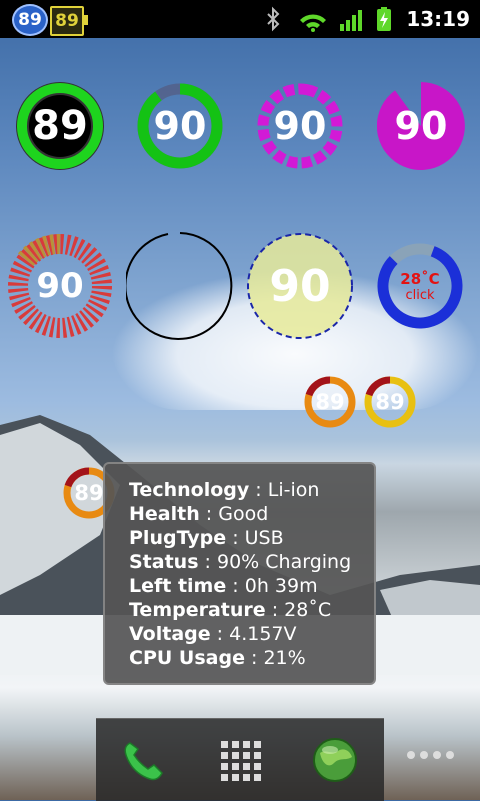  What do you see at coordinates (217, 658) in the screenshot?
I see `popup-row-cpu-usage: CPU Usage : 21%` at bounding box center [217, 658].